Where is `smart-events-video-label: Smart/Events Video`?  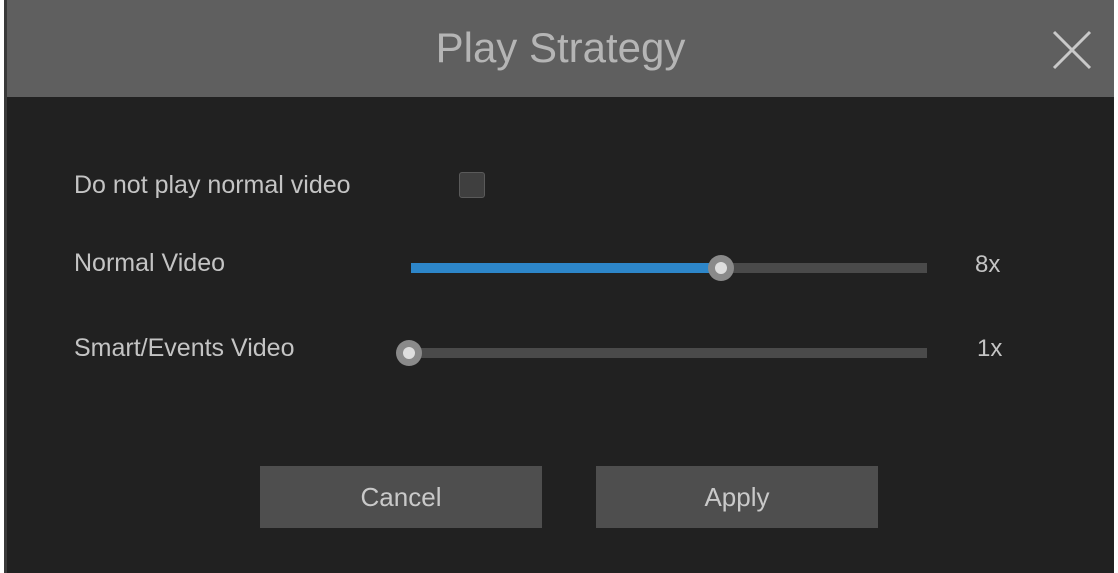
smart-events-video-label: Smart/Events Video is located at coordinates (184, 348).